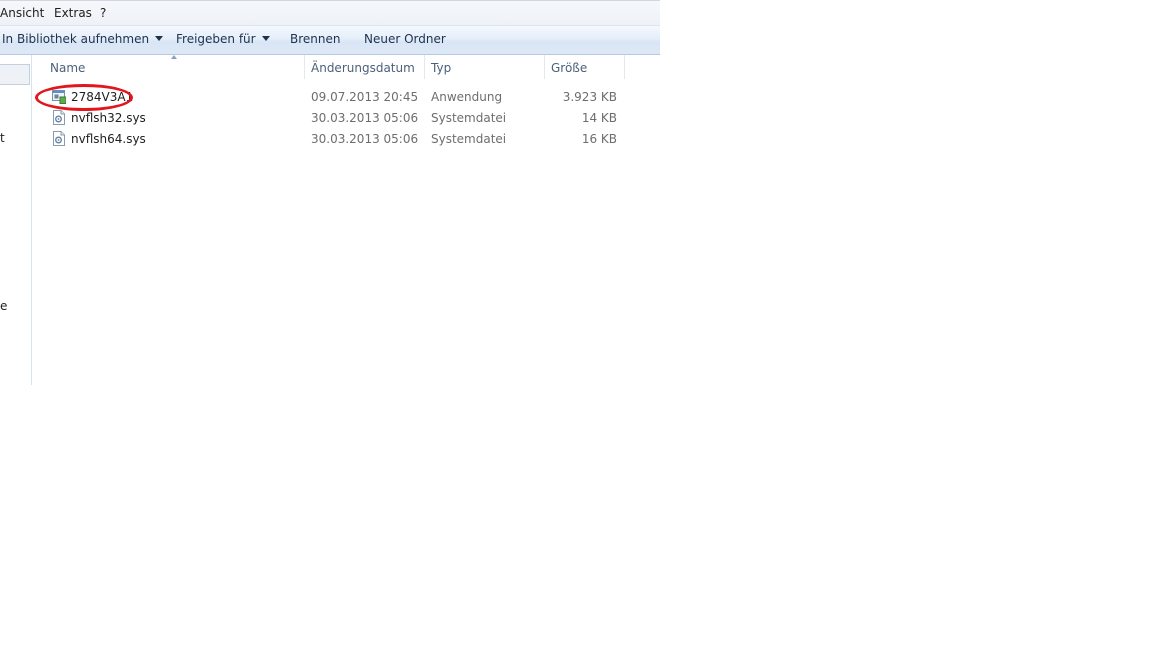 This screenshot has height=648, width=1152. What do you see at coordinates (599, 139) in the screenshot?
I see `file-size: 16 KB` at bounding box center [599, 139].